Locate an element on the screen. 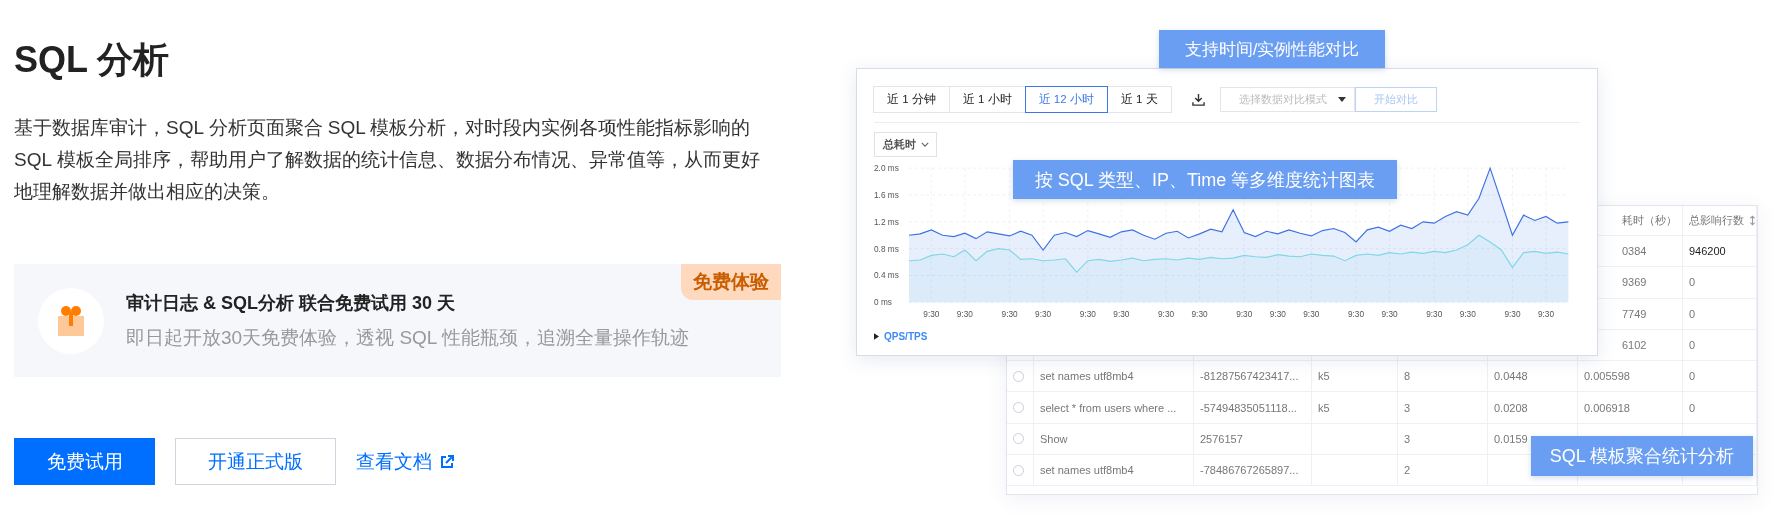 Image resolution: width=1785 pixels, height=523 pixels. table-cell: 0384 is located at coordinates (1634, 251).